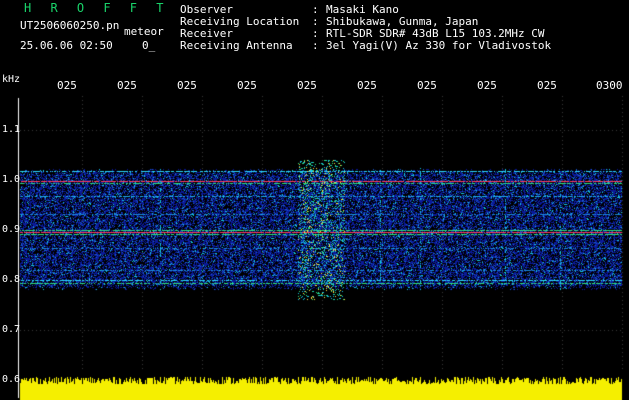 The image size is (629, 400). Describe the element at coordinates (149, 45) in the screenshot. I see `count-label: 0_` at that location.